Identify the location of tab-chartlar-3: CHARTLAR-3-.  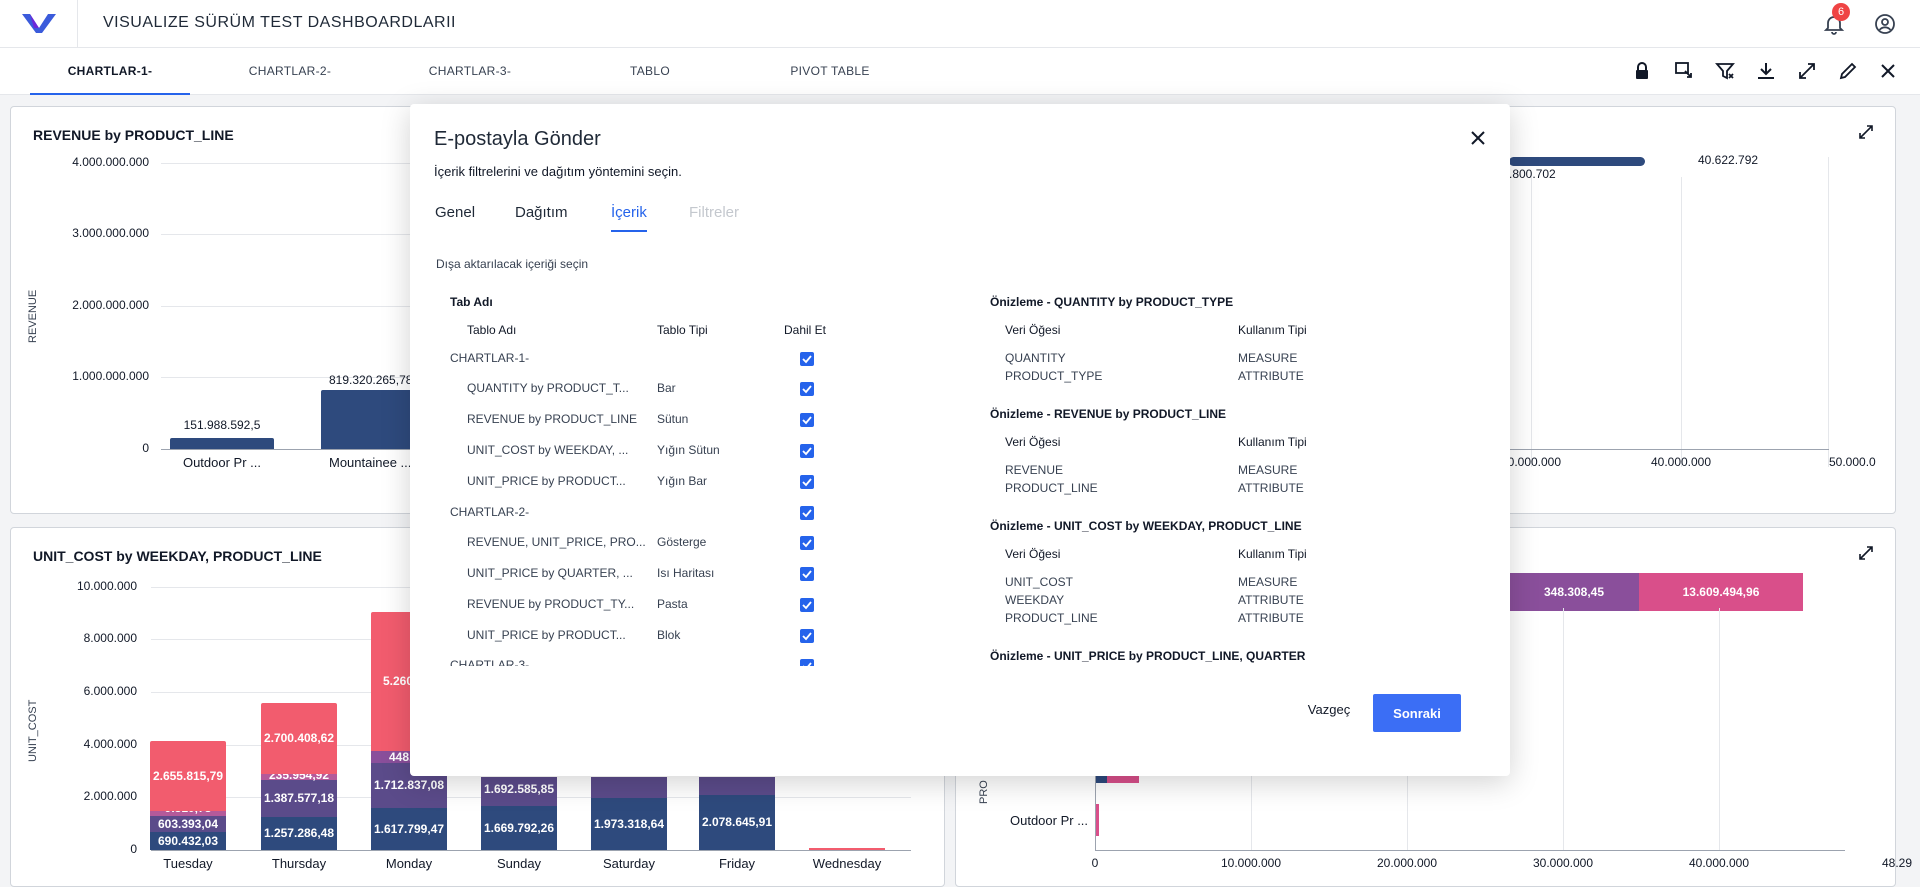
(470, 71).